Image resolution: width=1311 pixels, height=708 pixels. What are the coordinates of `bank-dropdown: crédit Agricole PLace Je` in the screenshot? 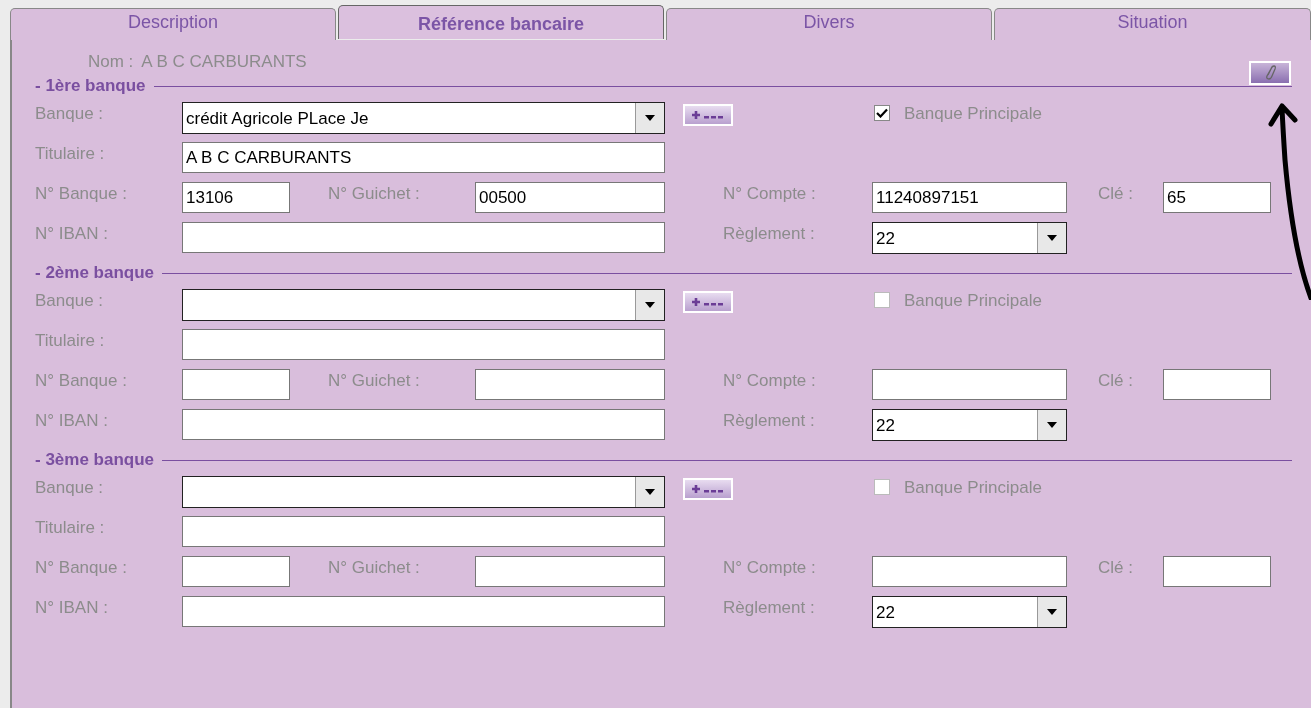 It's located at (423, 117).